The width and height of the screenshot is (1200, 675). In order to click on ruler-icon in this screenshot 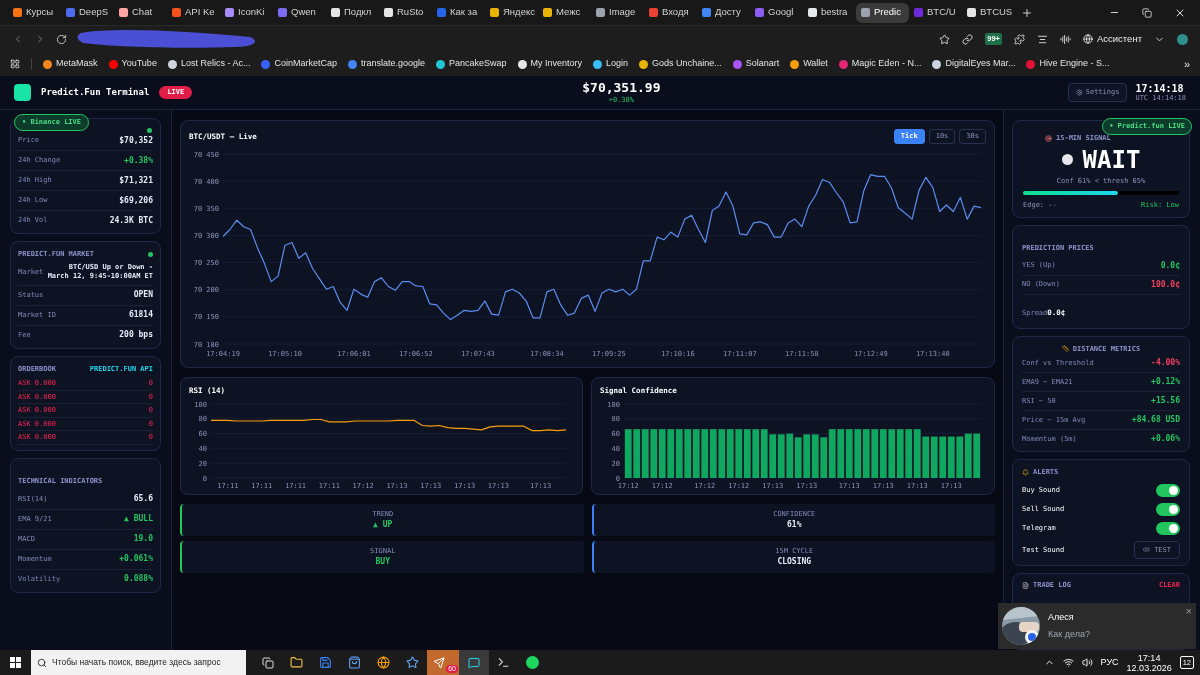, I will do `click(1065, 349)`.